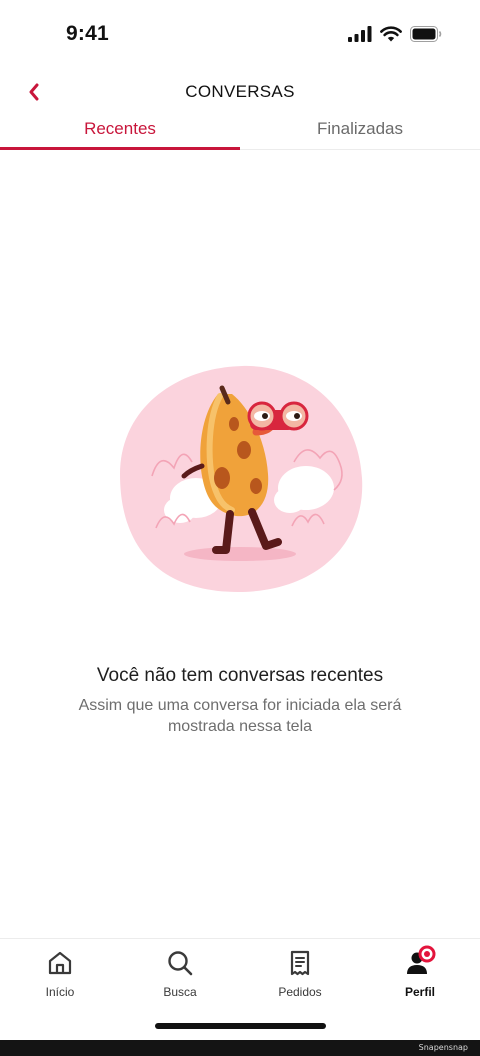 This screenshot has height=1056, width=480. I want to click on shadow, so click(240, 554).